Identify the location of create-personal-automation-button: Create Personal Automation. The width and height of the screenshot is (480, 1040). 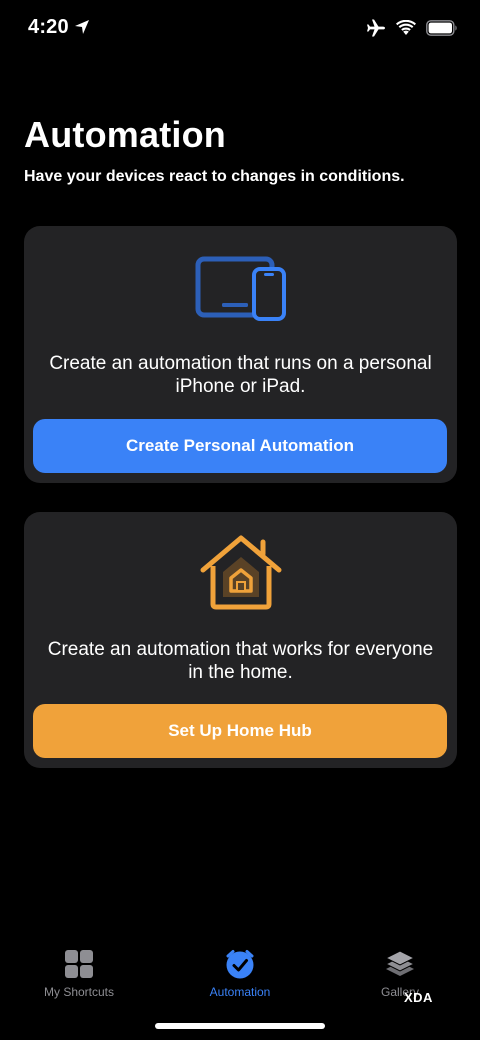
(240, 446).